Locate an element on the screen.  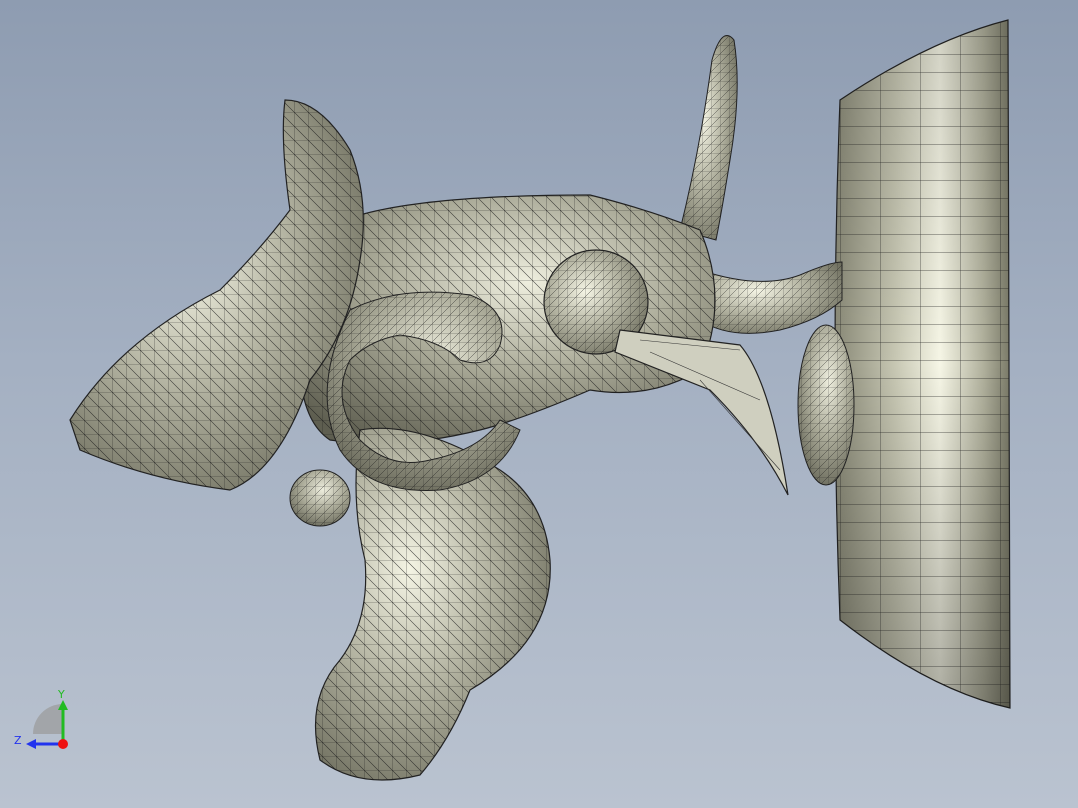
axis-triad: Y Z is located at coordinates (41, 718).